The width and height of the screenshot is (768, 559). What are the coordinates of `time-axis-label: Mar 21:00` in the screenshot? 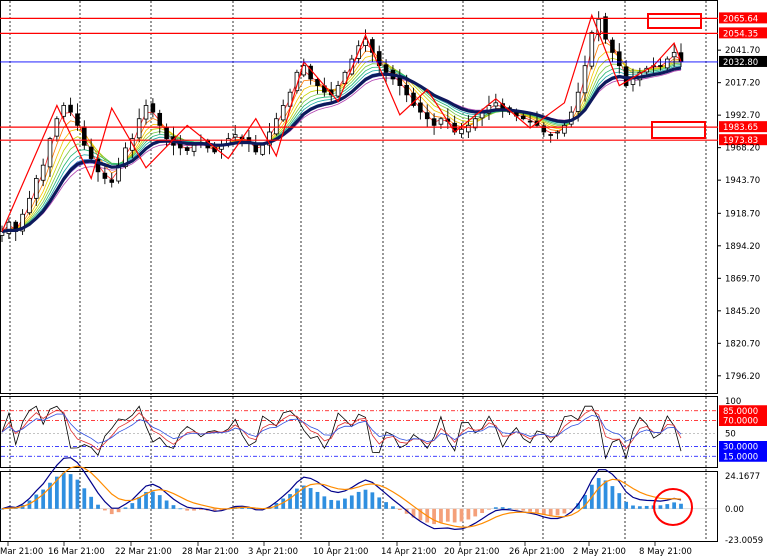 It's located at (21, 552).